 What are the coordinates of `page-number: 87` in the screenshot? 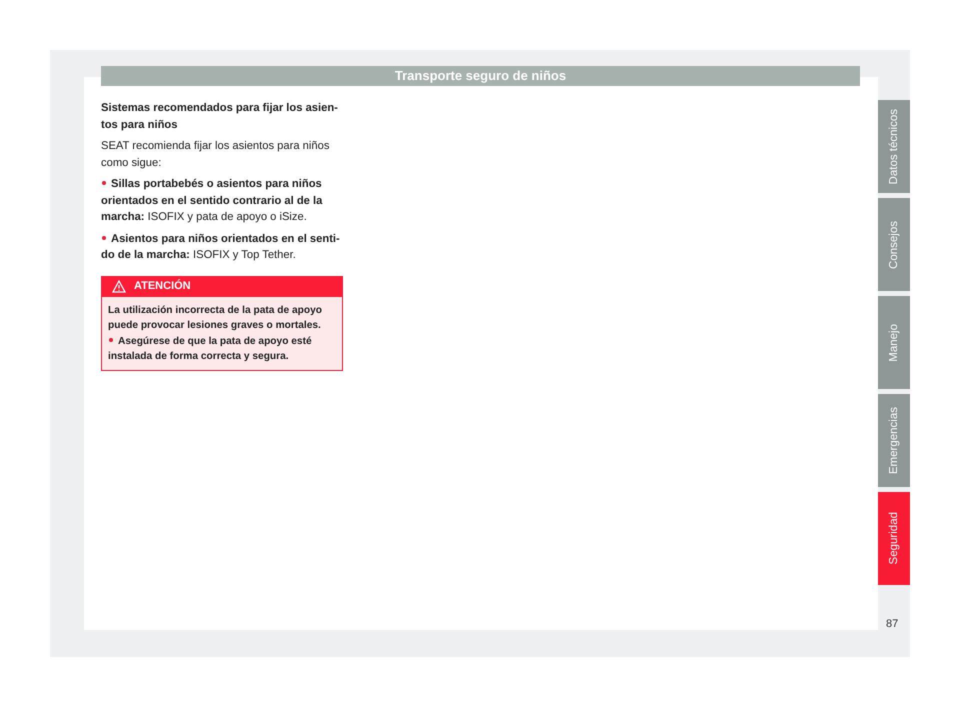 It's located at (892, 624).